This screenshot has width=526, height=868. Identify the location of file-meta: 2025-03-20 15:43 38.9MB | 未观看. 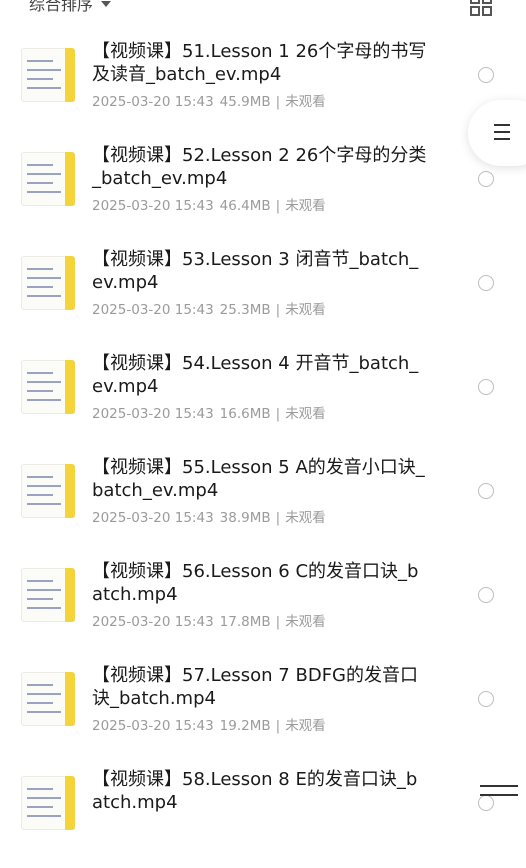
(209, 516).